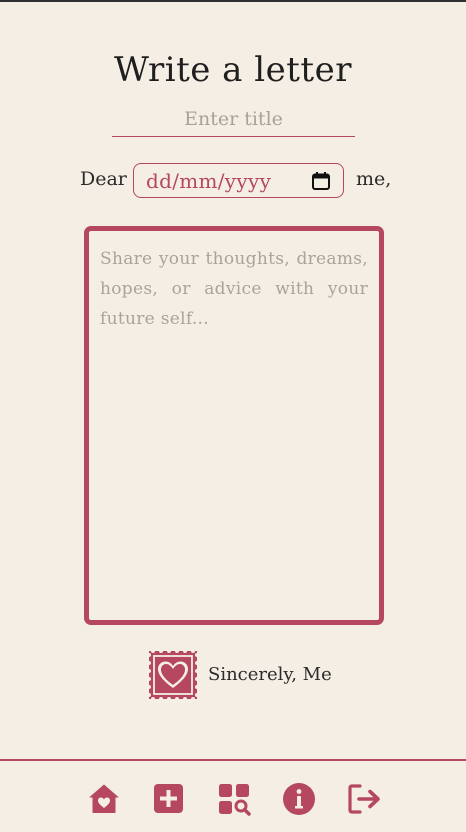 The image size is (466, 832). Describe the element at coordinates (233, 119) in the screenshot. I see `title-input` at that location.